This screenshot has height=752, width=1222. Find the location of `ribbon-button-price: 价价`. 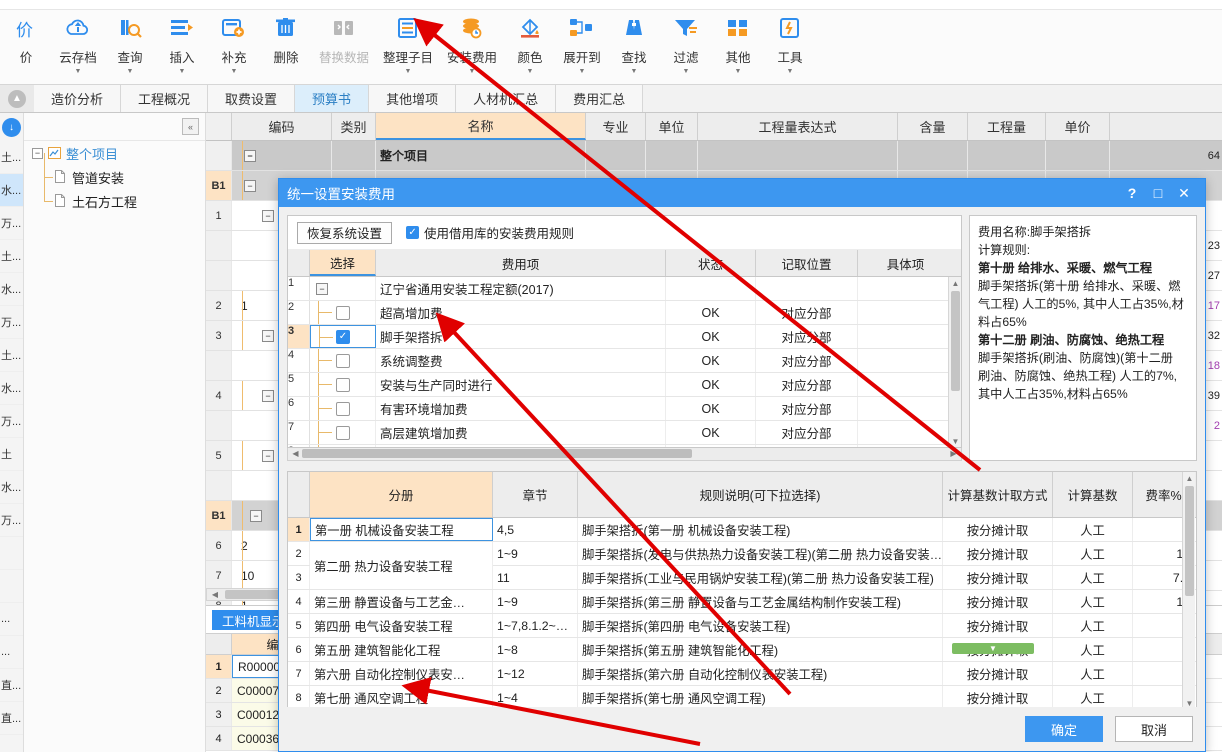

ribbon-button-price: 价价 is located at coordinates (26, 46).